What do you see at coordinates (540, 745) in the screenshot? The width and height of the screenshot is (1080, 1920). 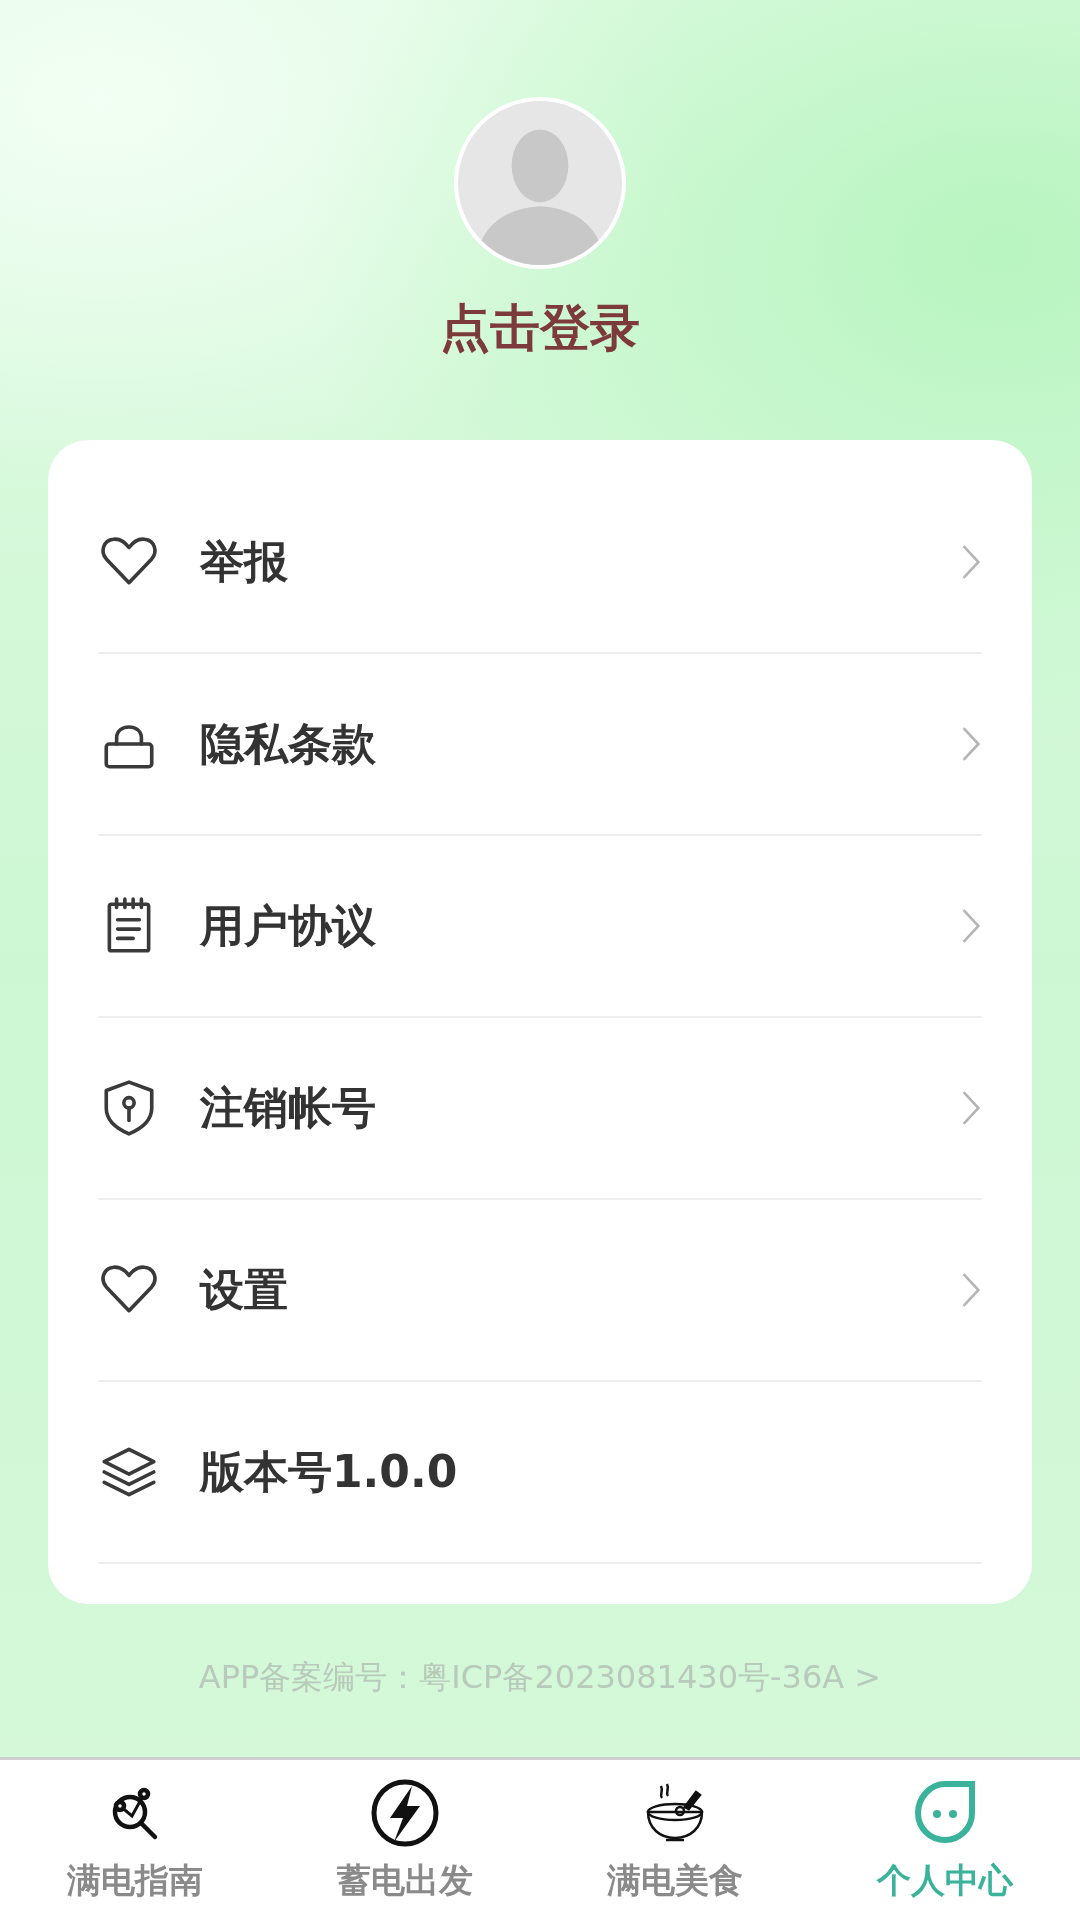 I see `menu-item: 隐私条款` at bounding box center [540, 745].